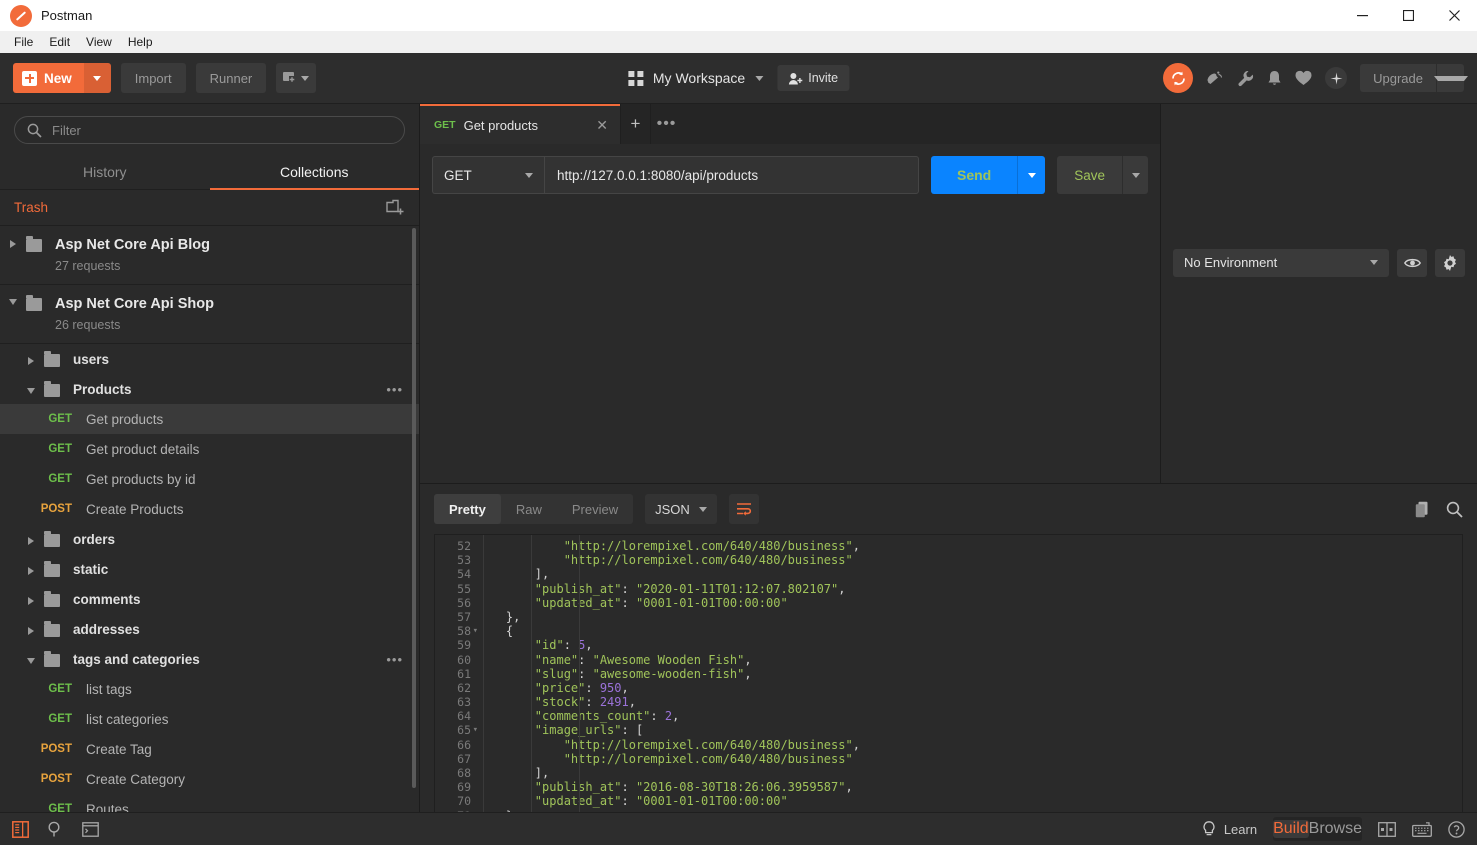 The height and width of the screenshot is (845, 1477). What do you see at coordinates (231, 78) in the screenshot?
I see `runner-button: Runner` at bounding box center [231, 78].